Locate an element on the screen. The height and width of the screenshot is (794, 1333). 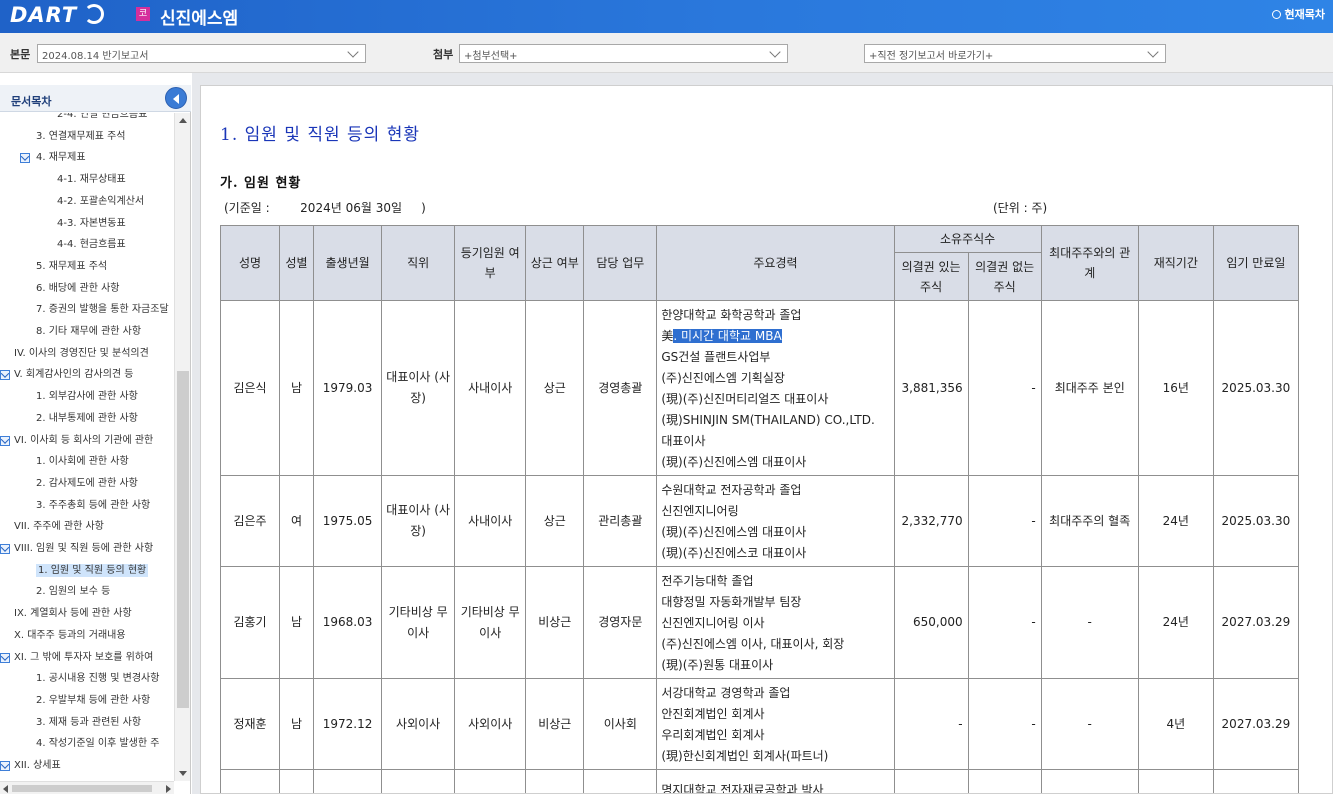
toc-item-label: 4. 작성기준일 이후 발생한 주 is located at coordinates (98, 744).